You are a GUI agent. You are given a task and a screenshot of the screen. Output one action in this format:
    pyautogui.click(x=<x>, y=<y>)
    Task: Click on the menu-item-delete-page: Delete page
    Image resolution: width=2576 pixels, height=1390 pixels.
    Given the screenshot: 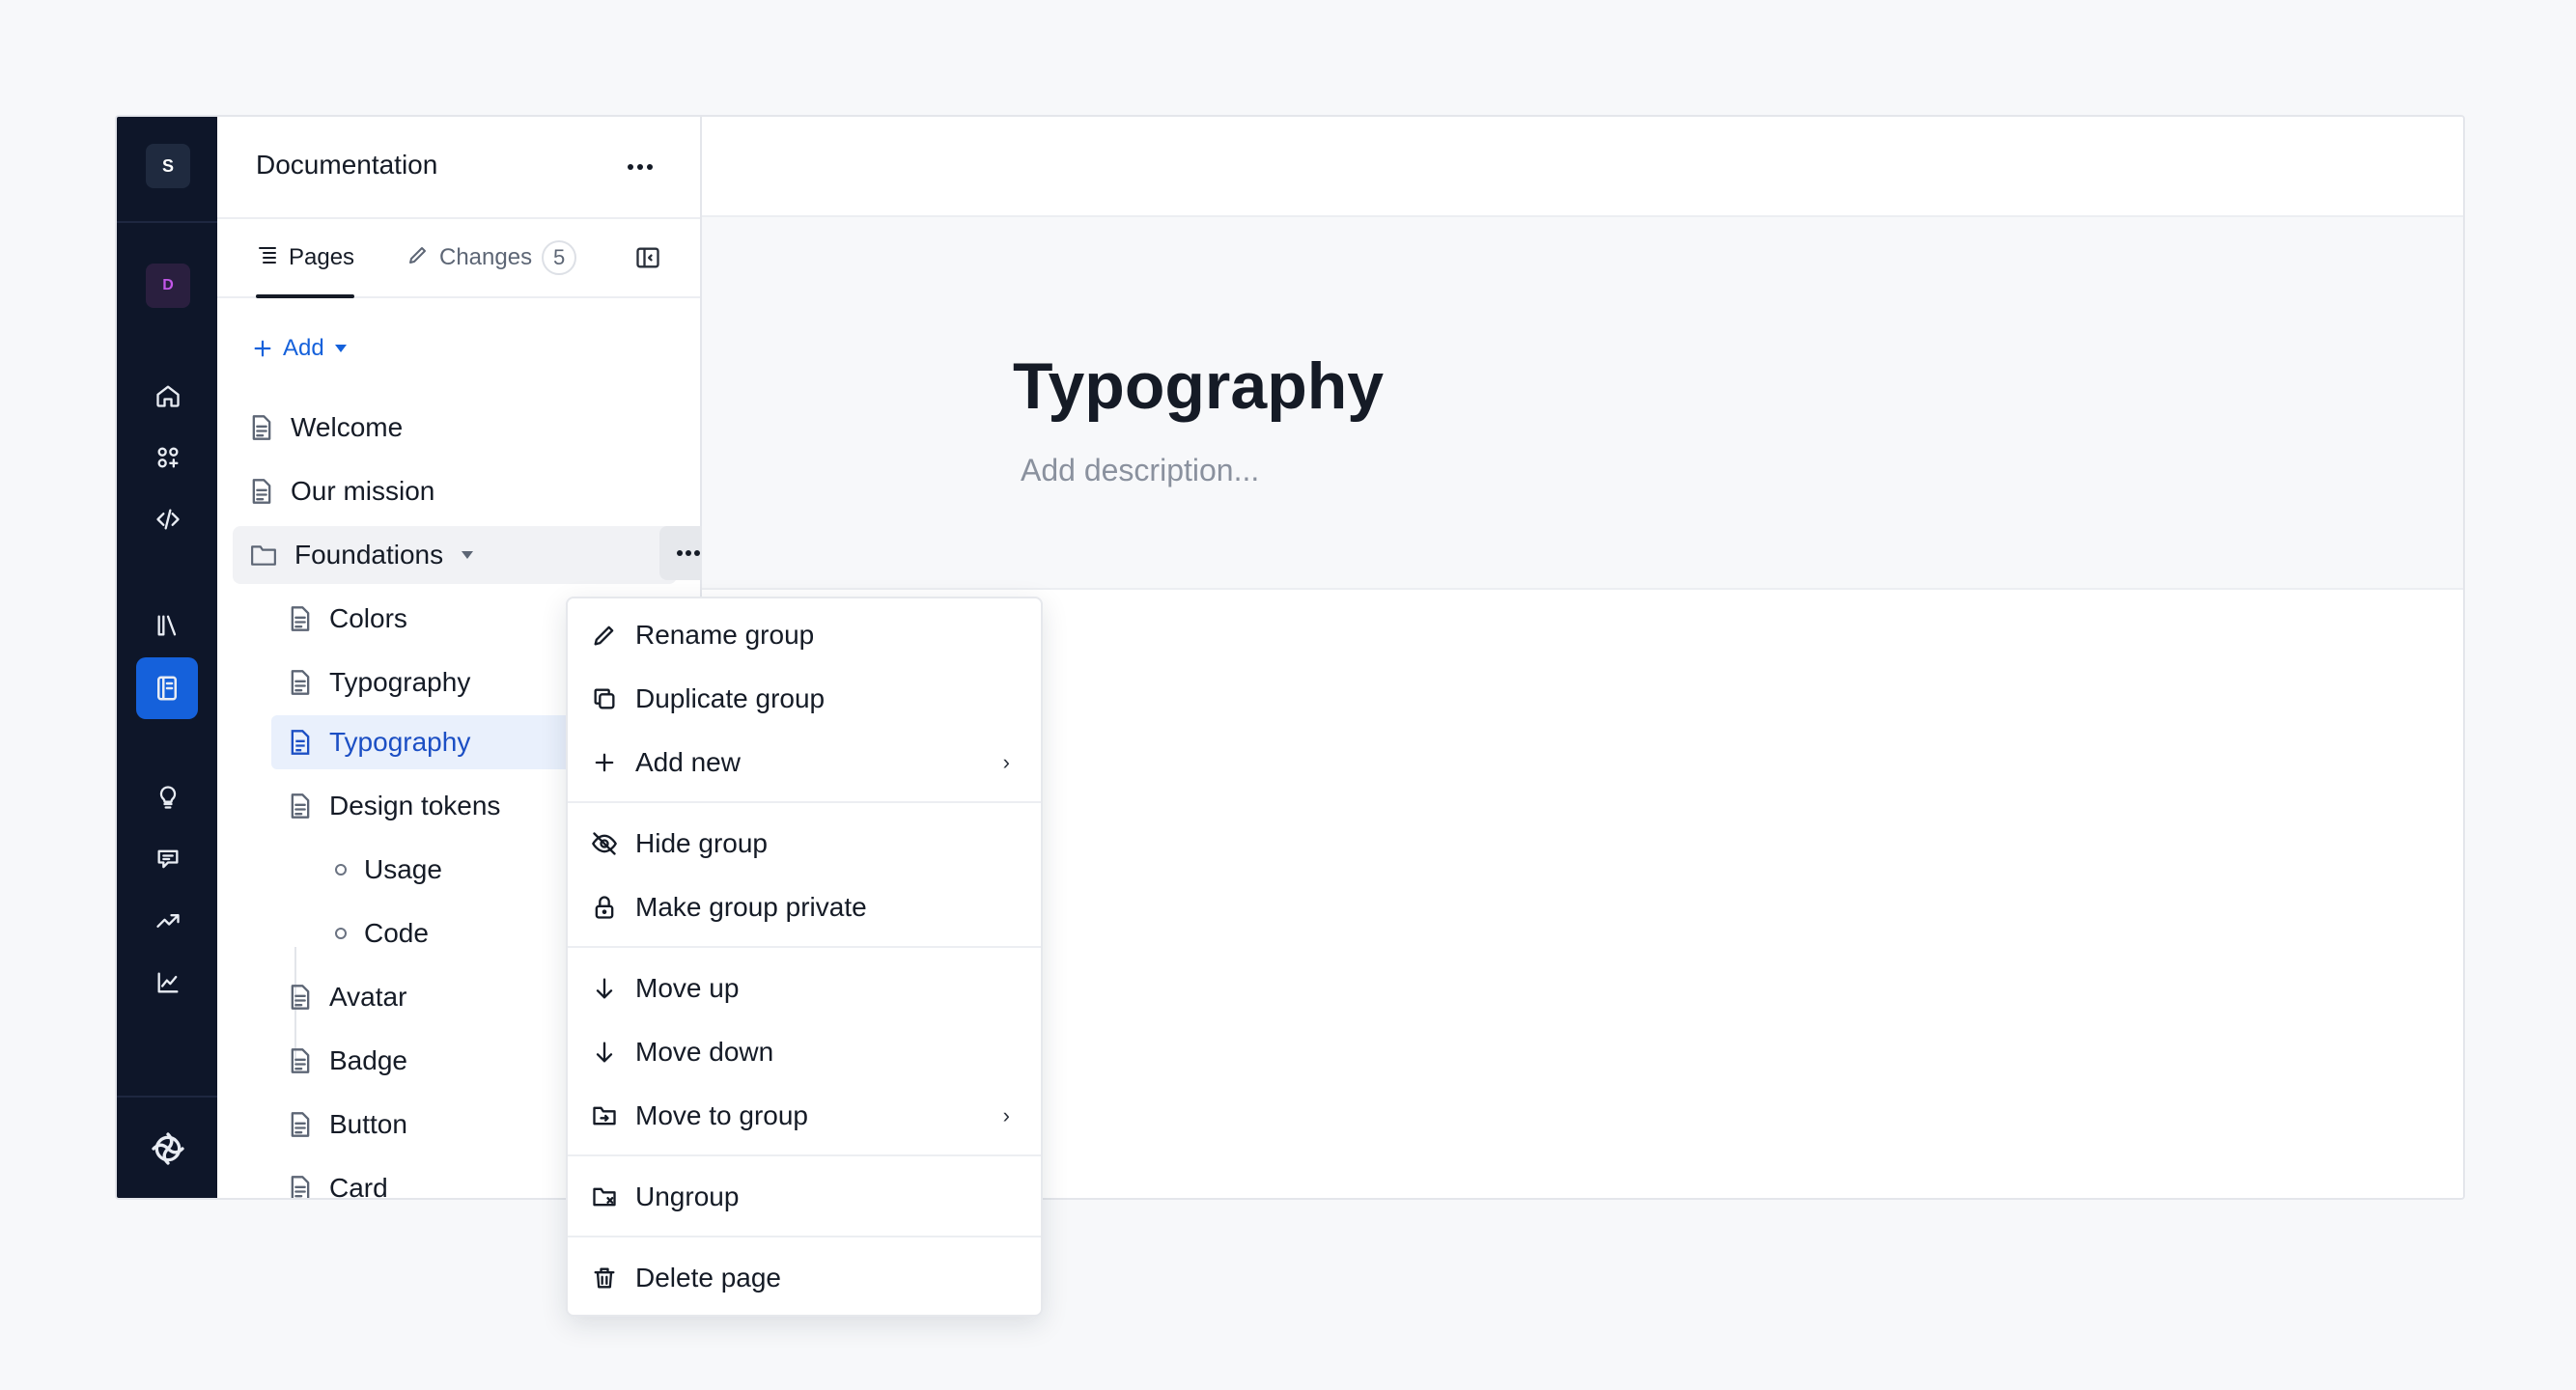 What is the action you would take?
    pyautogui.click(x=805, y=1278)
    